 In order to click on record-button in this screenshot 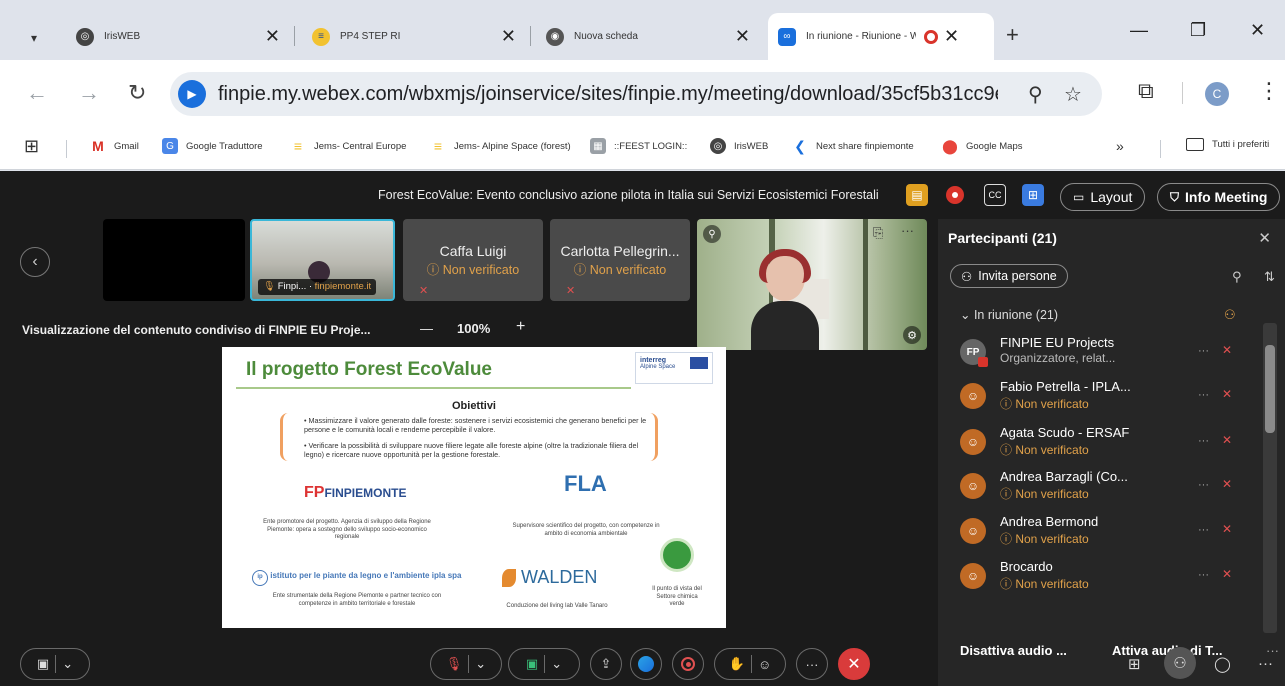, I will do `click(688, 664)`.